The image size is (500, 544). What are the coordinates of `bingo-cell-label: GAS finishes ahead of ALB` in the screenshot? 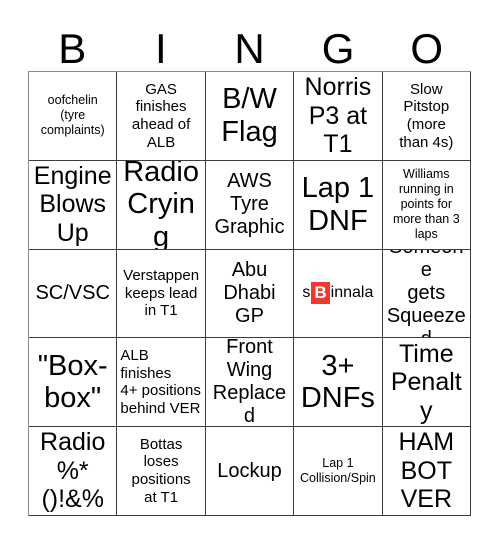 It's located at (161, 115).